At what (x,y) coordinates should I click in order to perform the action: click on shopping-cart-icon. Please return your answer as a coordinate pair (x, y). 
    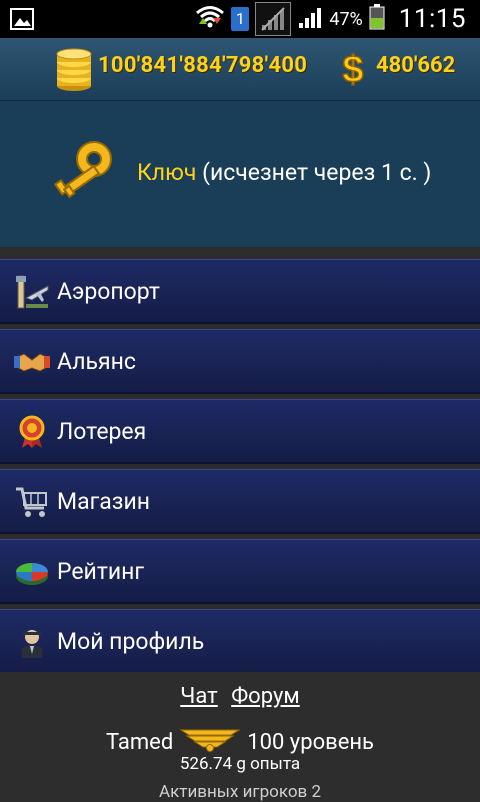
    Looking at the image, I should click on (32, 502).